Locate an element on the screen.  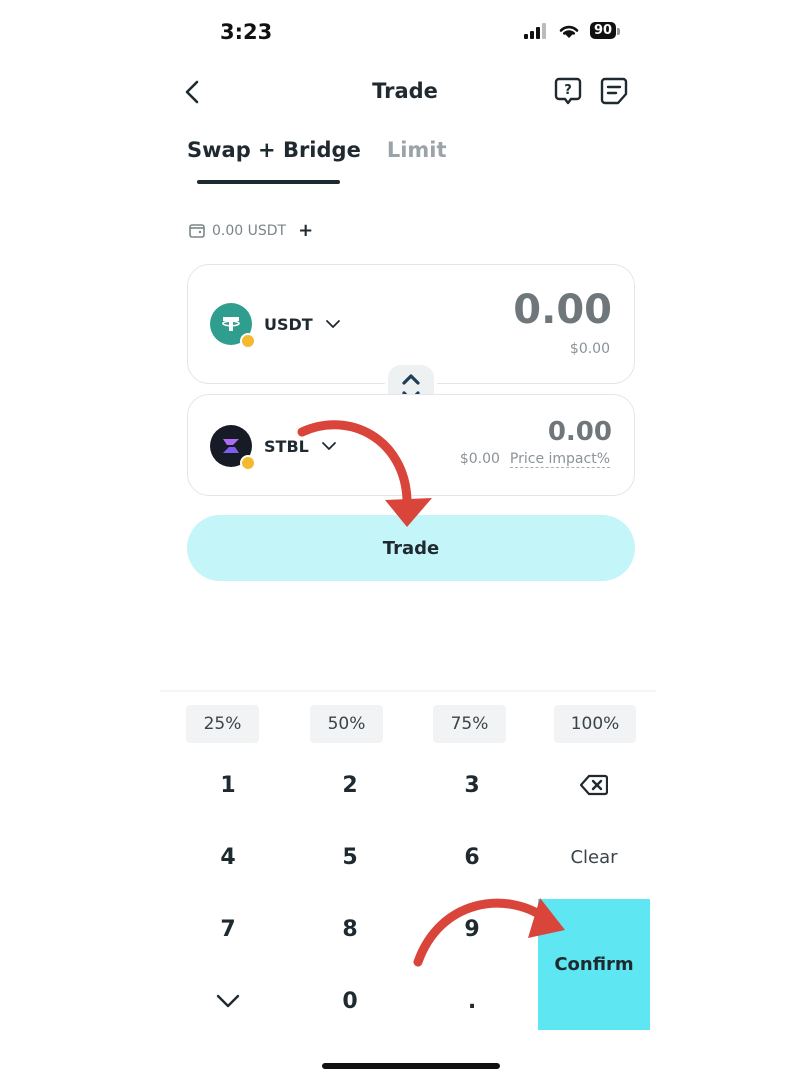
battery-indicator: 90 is located at coordinates (605, 30).